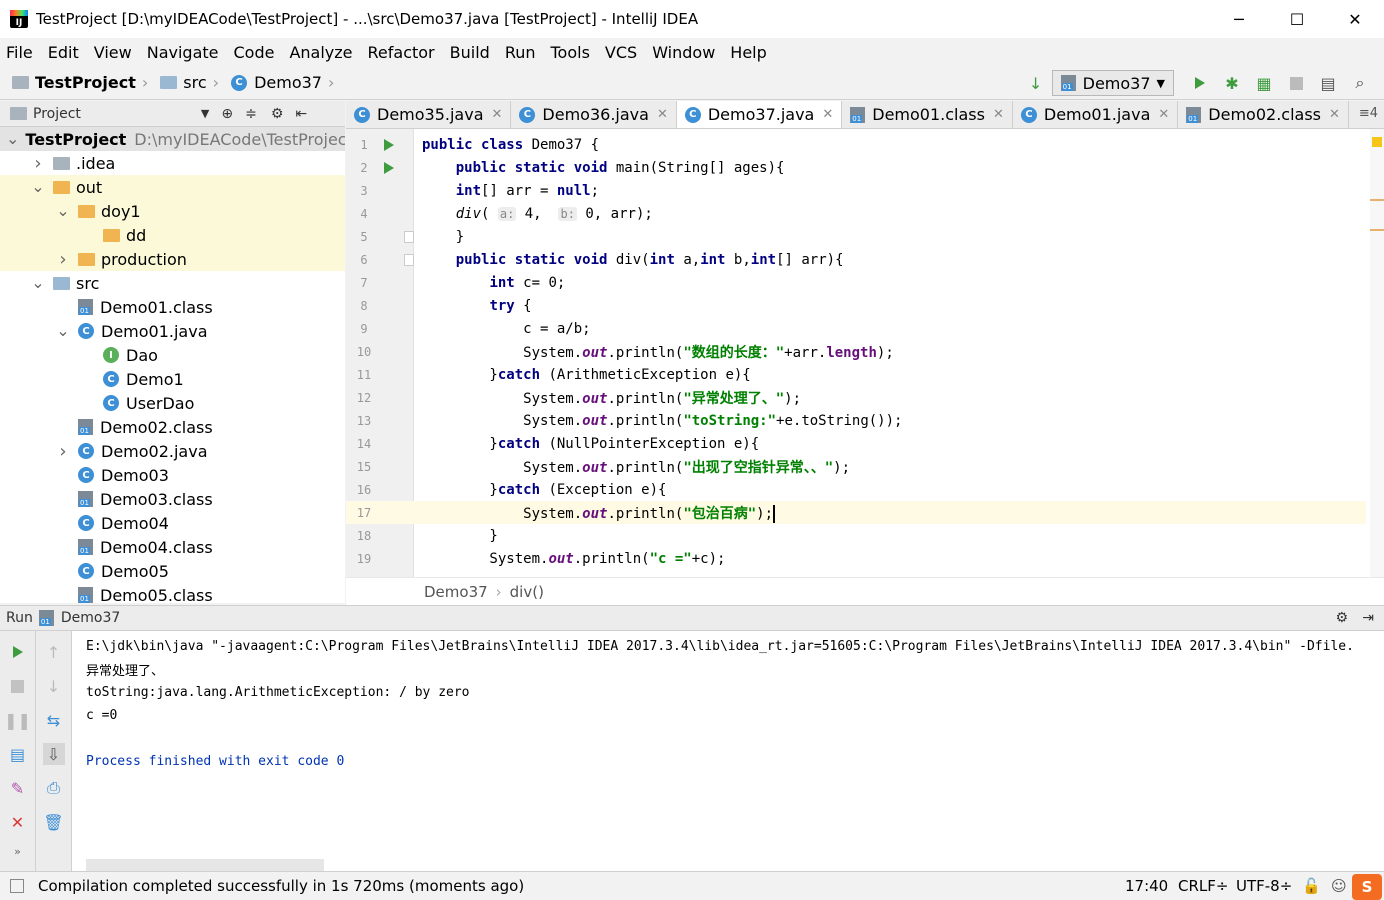 The image size is (1384, 900). What do you see at coordinates (1200, 83) in the screenshot?
I see `run-icon` at bounding box center [1200, 83].